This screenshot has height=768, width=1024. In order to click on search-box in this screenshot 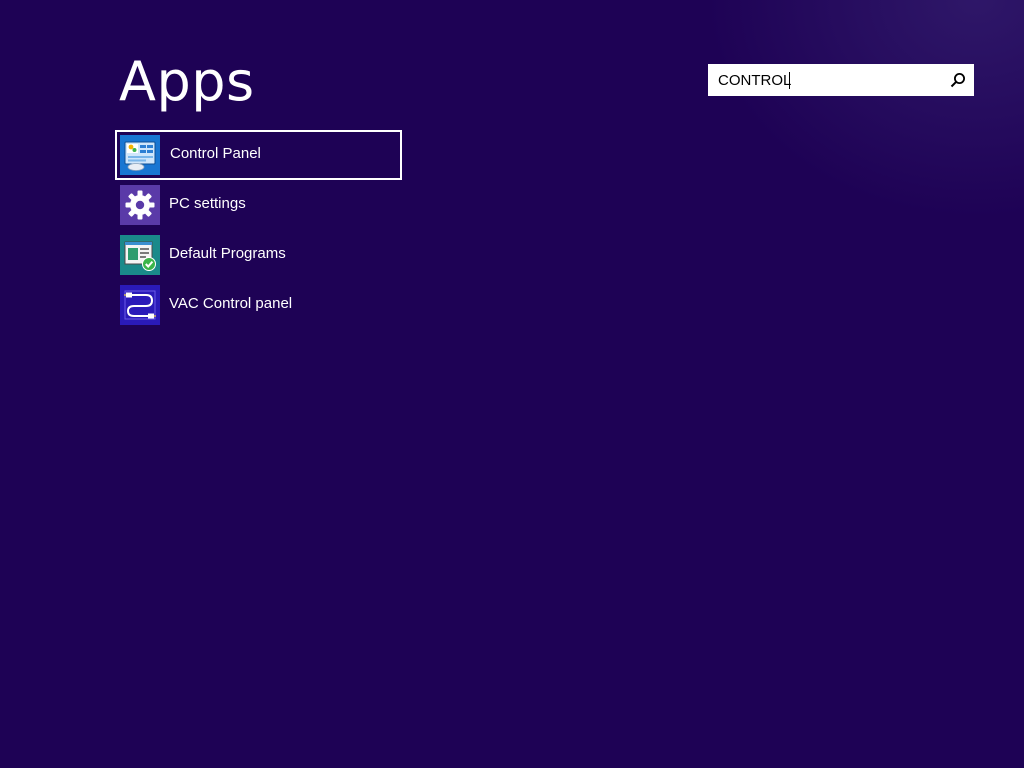, I will do `click(841, 80)`.